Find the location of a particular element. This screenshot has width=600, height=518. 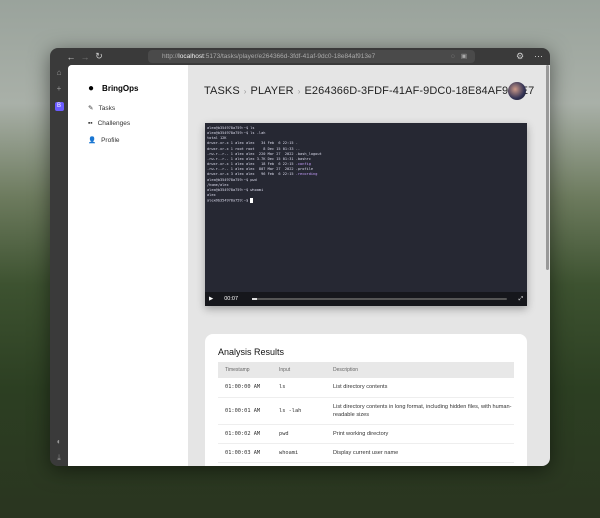

reload-icon: ↻ is located at coordinates (99, 56).